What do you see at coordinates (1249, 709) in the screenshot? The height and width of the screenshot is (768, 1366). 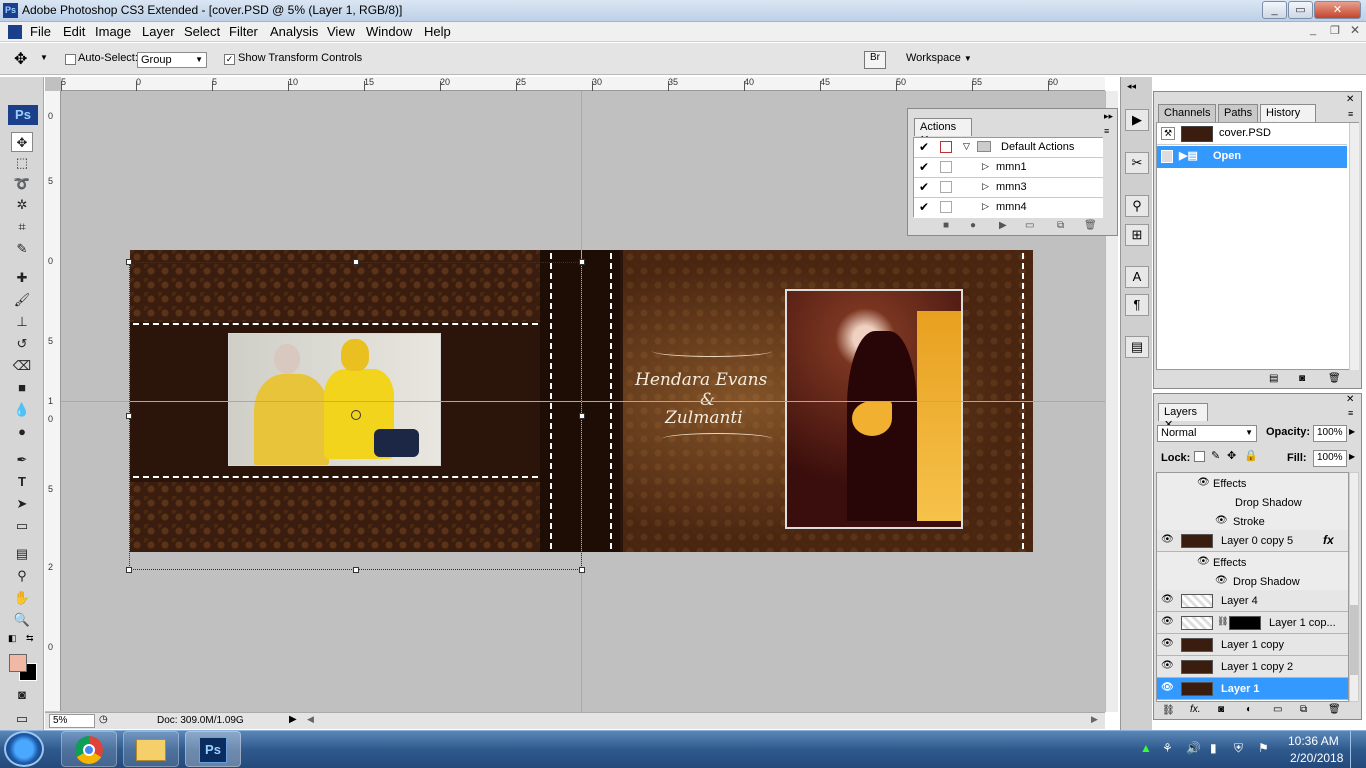 I see `adjustment-layer-icon: ◐` at bounding box center [1249, 709].